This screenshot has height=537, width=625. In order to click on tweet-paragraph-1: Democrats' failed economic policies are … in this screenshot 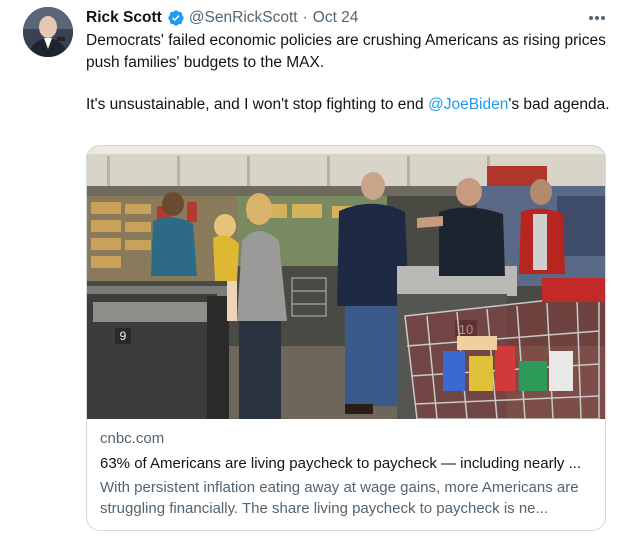, I will do `click(346, 51)`.